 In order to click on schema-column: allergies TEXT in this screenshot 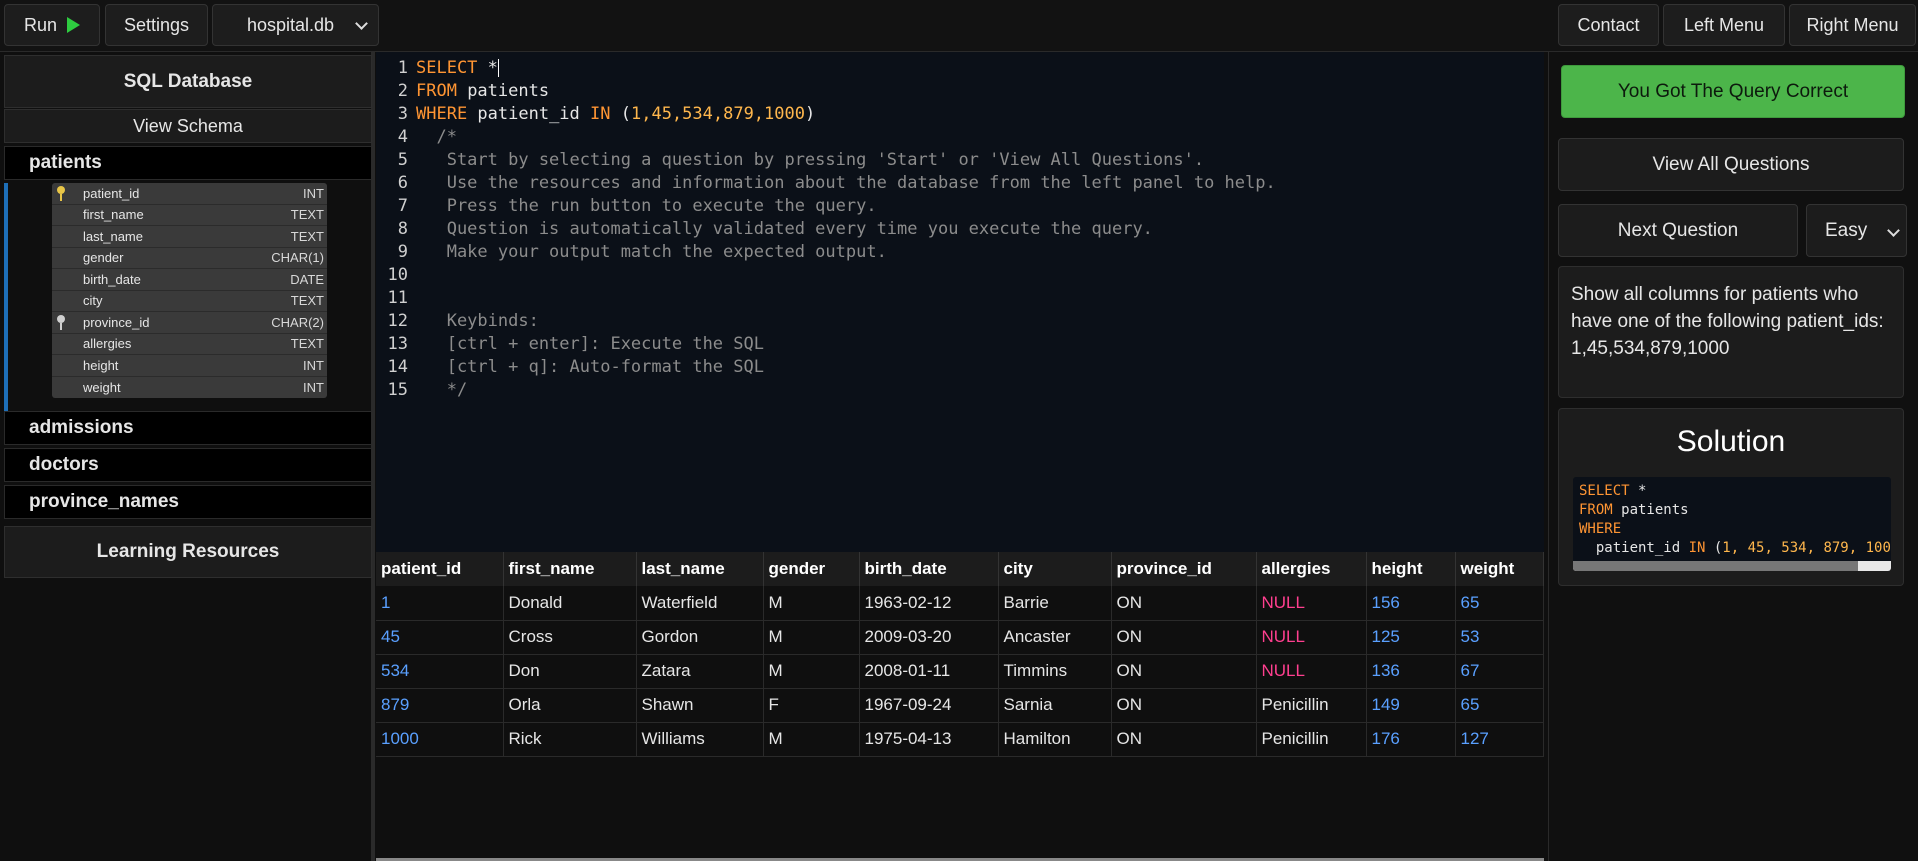, I will do `click(189, 344)`.